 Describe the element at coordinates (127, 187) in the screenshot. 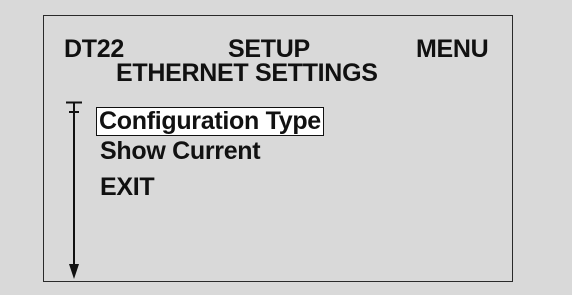

I see `menu-item-exit: EXIT` at that location.